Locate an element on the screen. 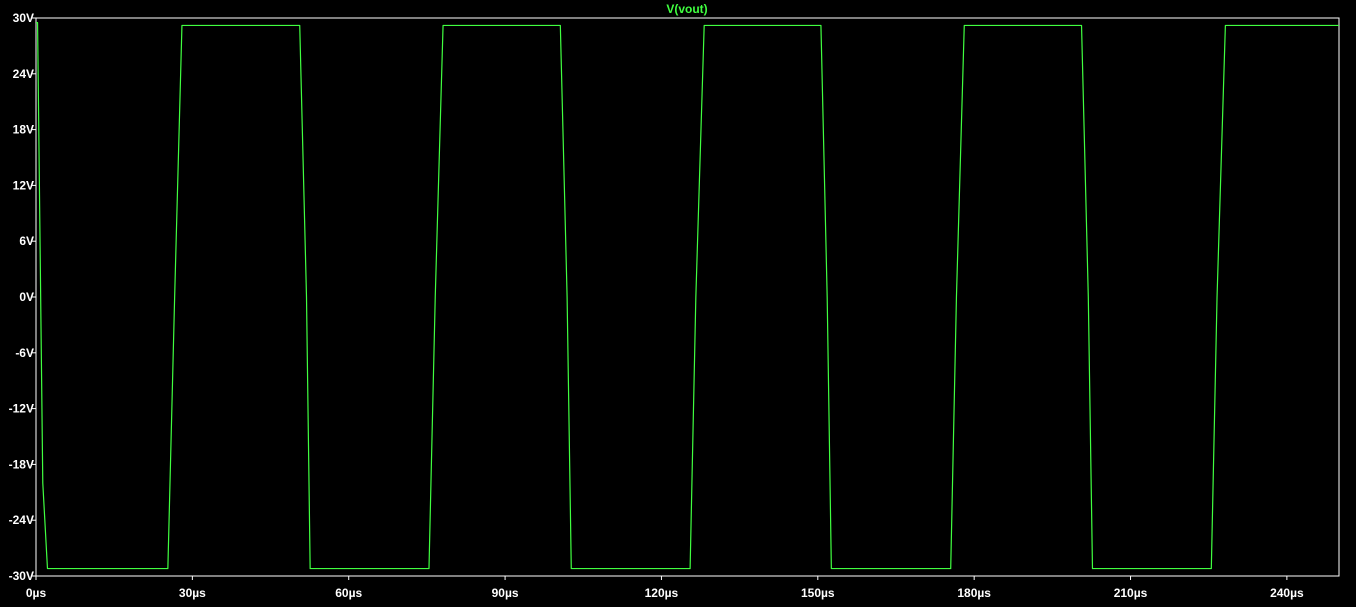 Image resolution: width=1356 pixels, height=607 pixels. x-tick-label: 150µs is located at coordinates (818, 593).